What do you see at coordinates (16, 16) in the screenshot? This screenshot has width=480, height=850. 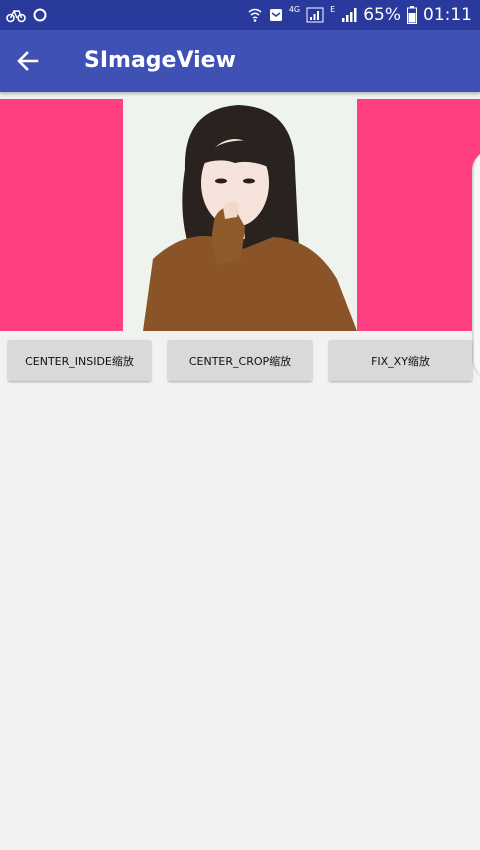 I see `bicycle-icon` at bounding box center [16, 16].